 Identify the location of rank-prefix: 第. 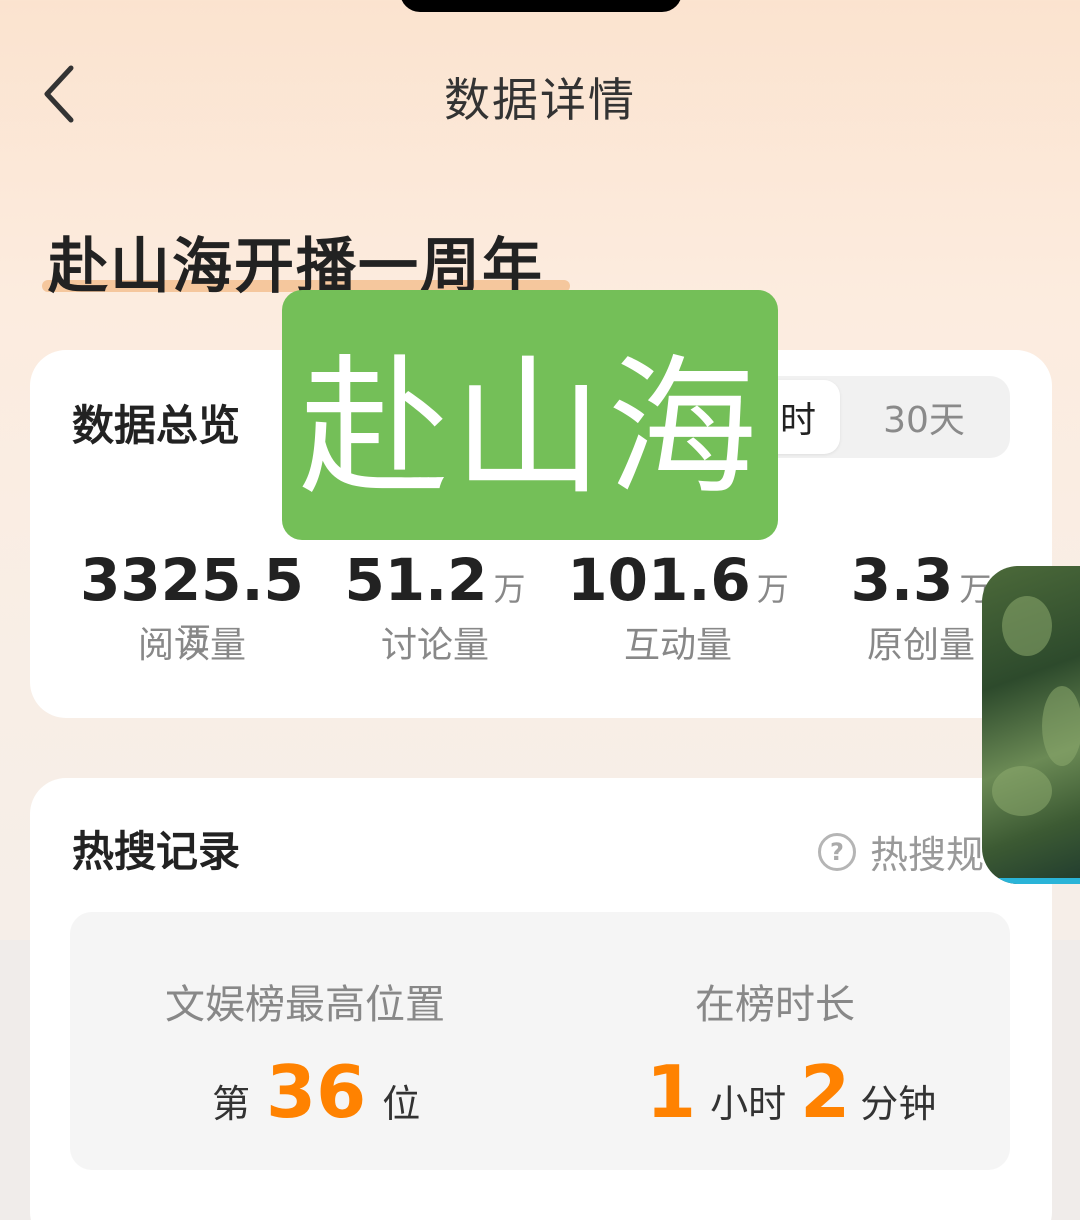
(231, 1104).